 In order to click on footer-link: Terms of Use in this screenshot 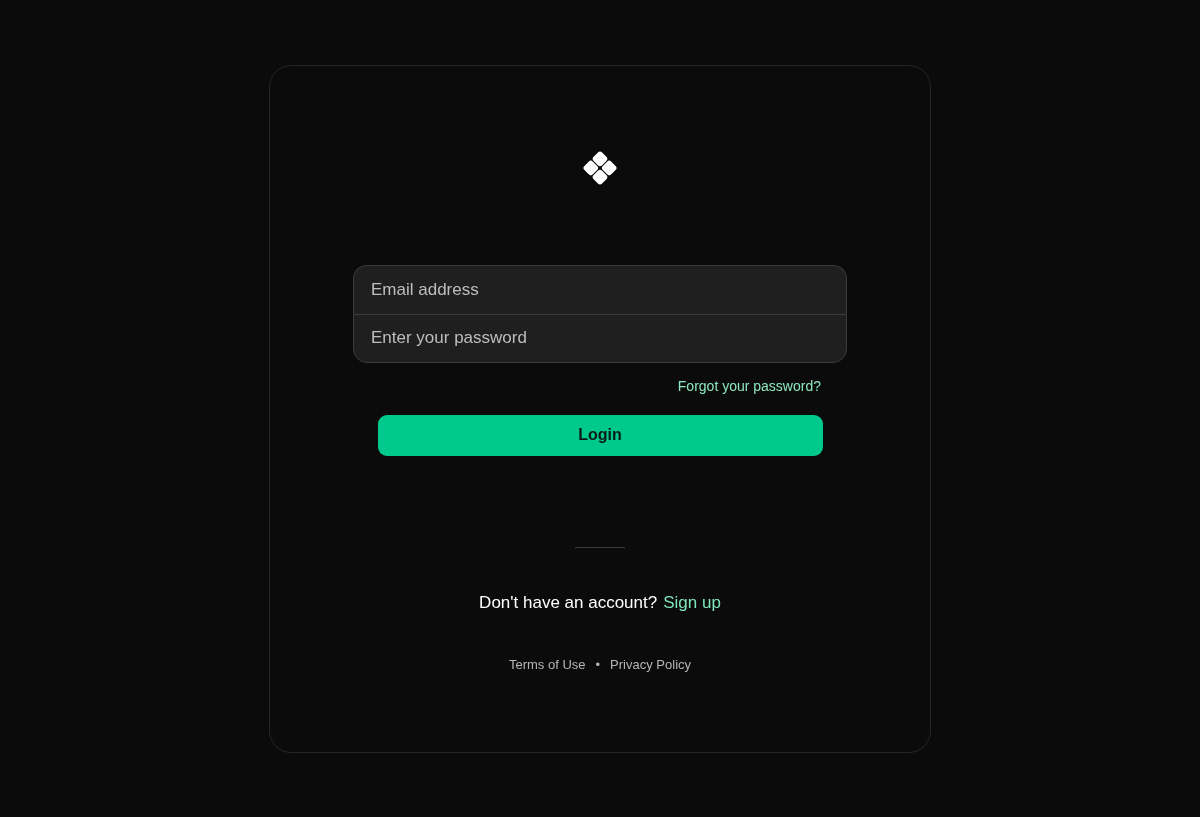, I will do `click(547, 665)`.